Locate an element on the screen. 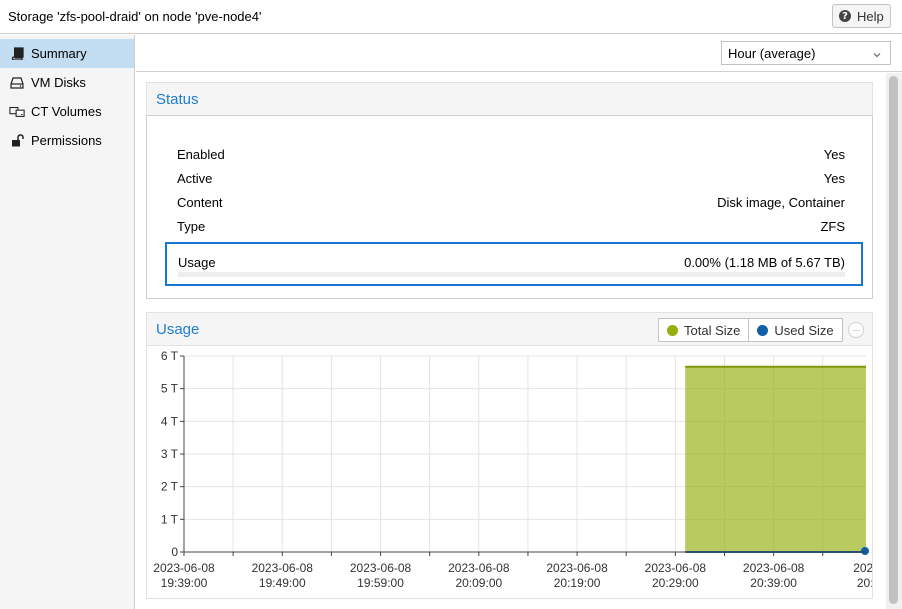 This screenshot has height=609, width=902. chart-y-tick-label: 5 T is located at coordinates (170, 389).